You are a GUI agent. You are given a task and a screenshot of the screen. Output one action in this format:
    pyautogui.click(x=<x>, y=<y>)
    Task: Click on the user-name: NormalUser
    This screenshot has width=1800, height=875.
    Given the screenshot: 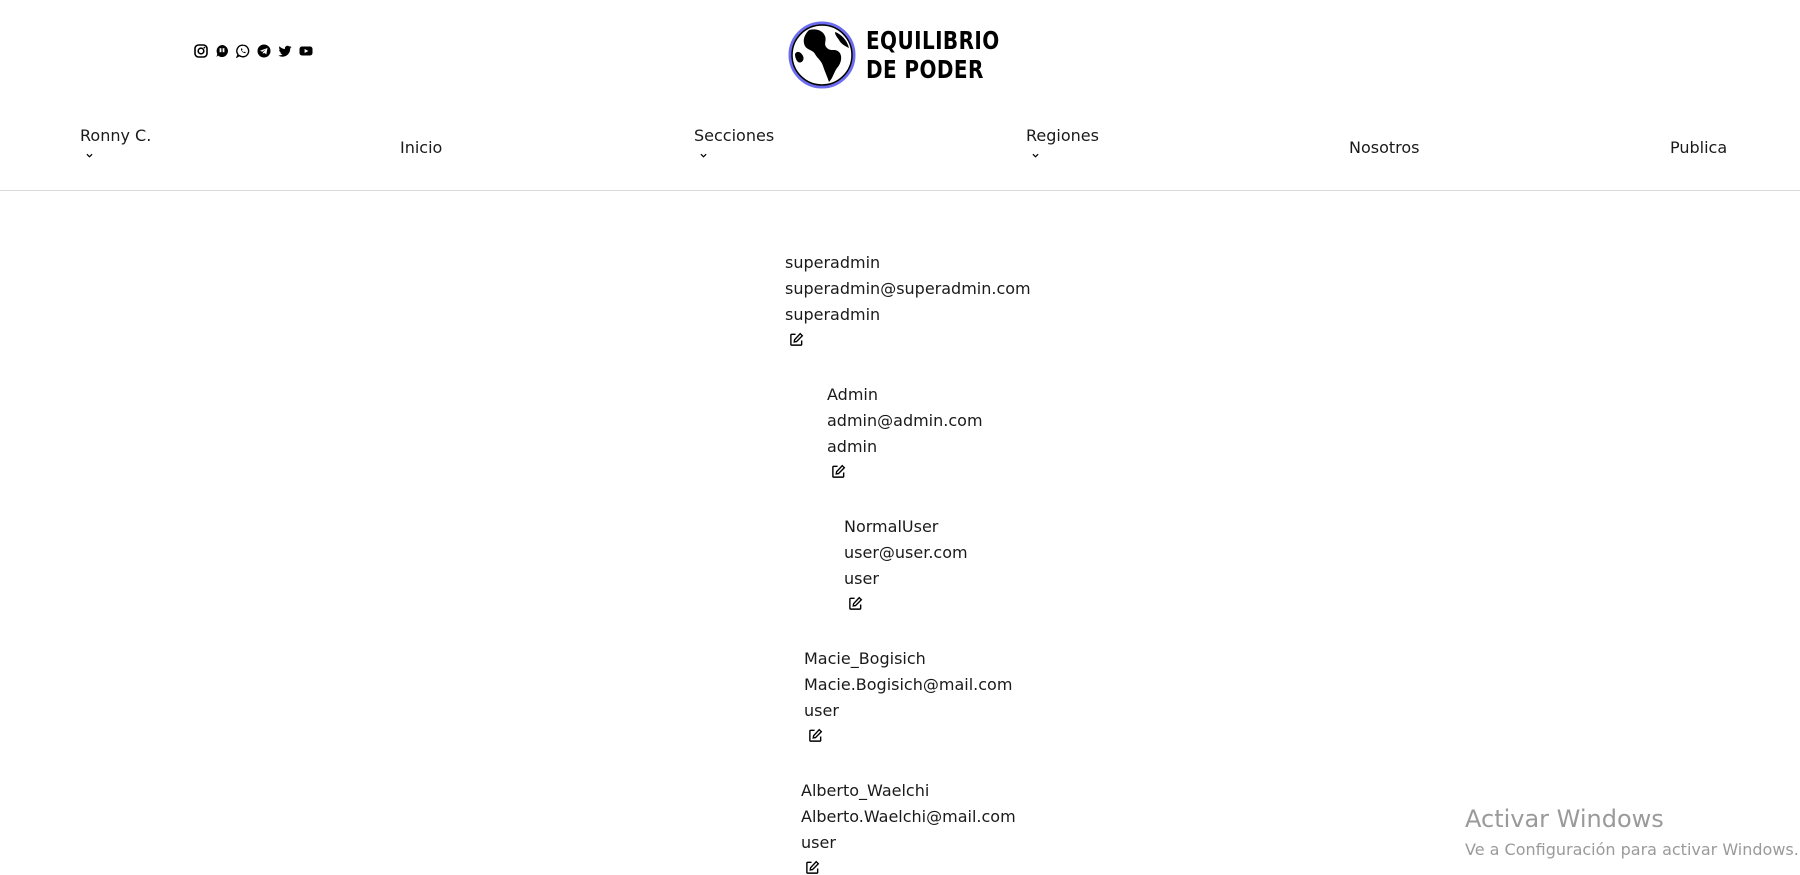 What is the action you would take?
    pyautogui.click(x=891, y=526)
    